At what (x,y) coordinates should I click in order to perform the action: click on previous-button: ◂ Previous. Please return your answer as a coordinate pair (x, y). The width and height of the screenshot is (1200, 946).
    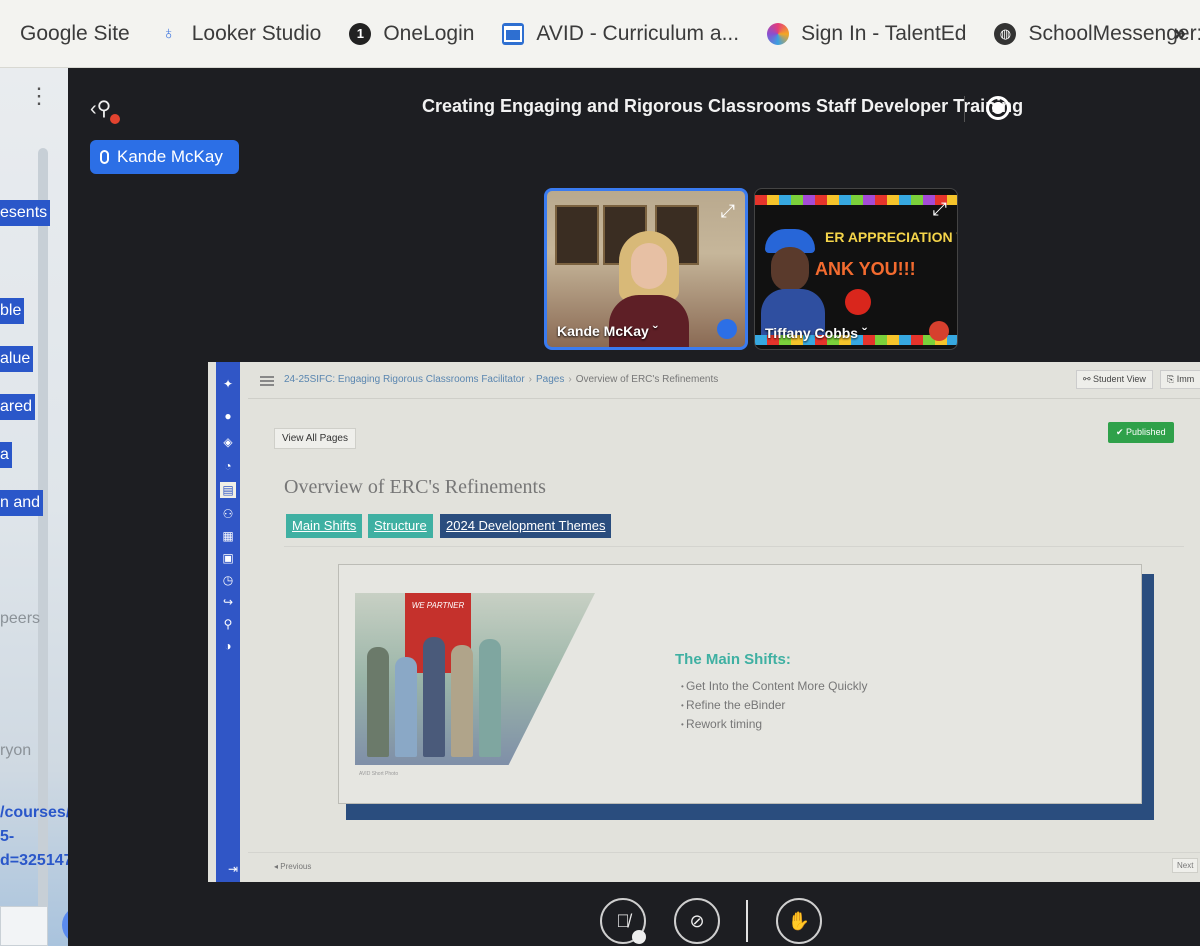
    Looking at the image, I should click on (292, 866).